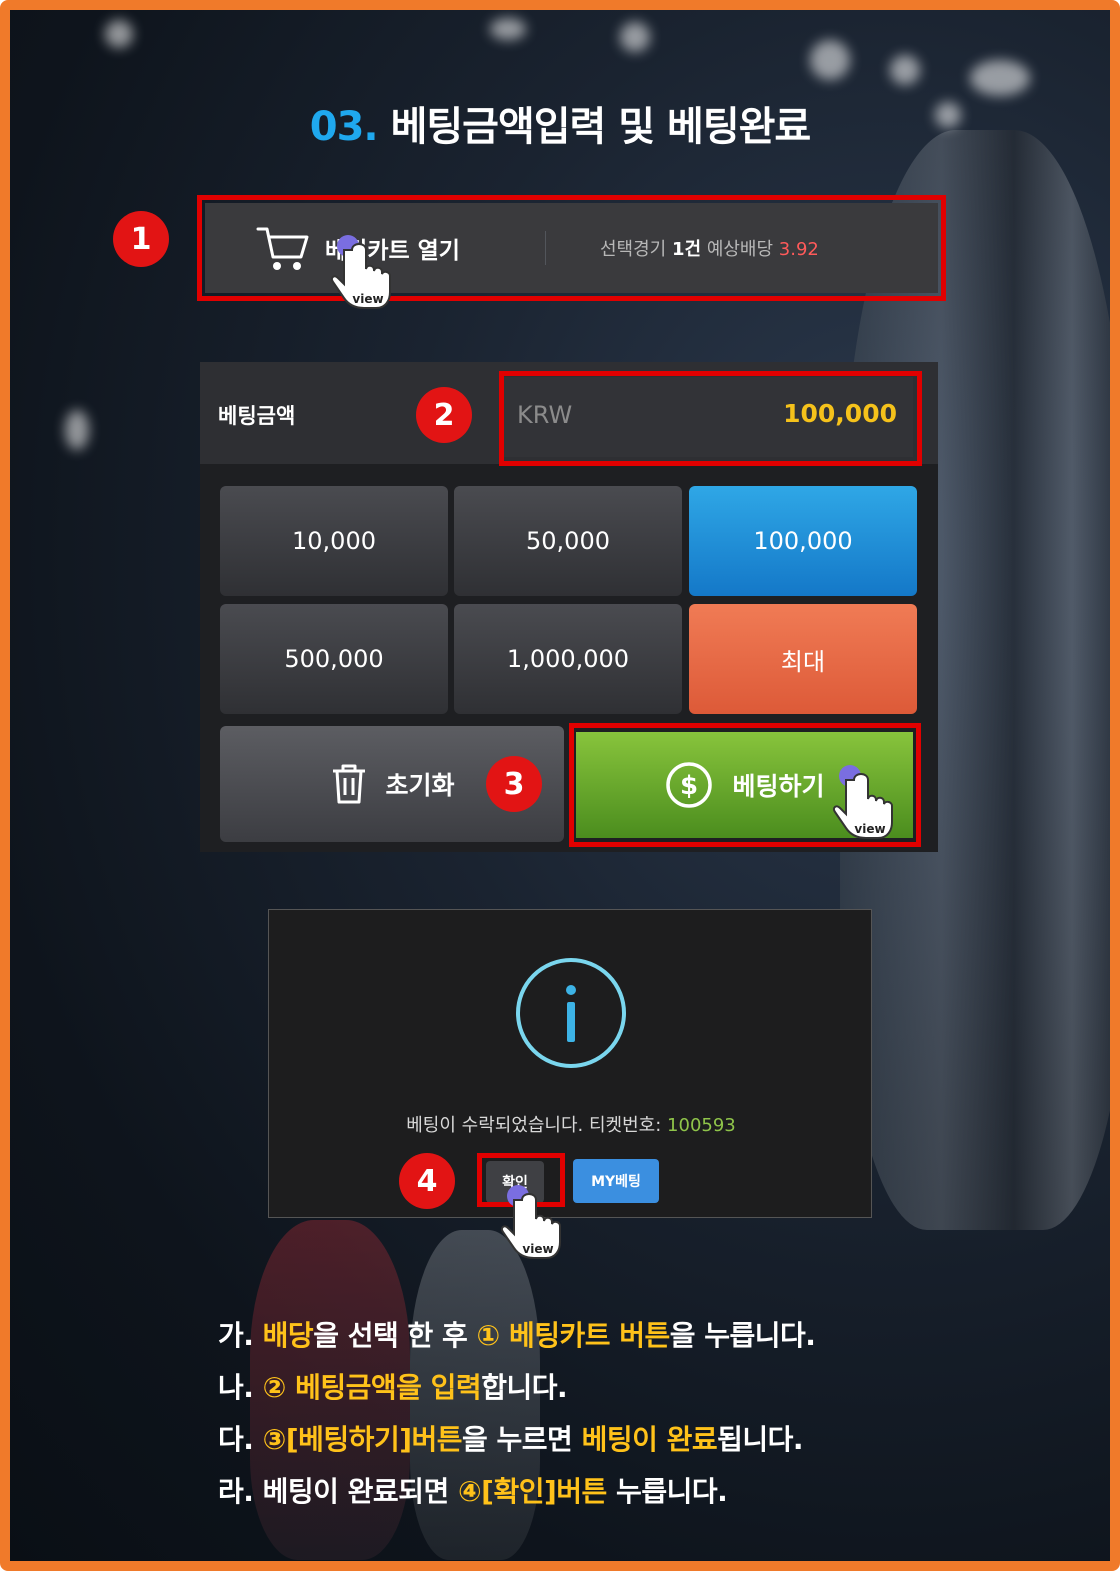  I want to click on step-badge-4: 4, so click(427, 1181).